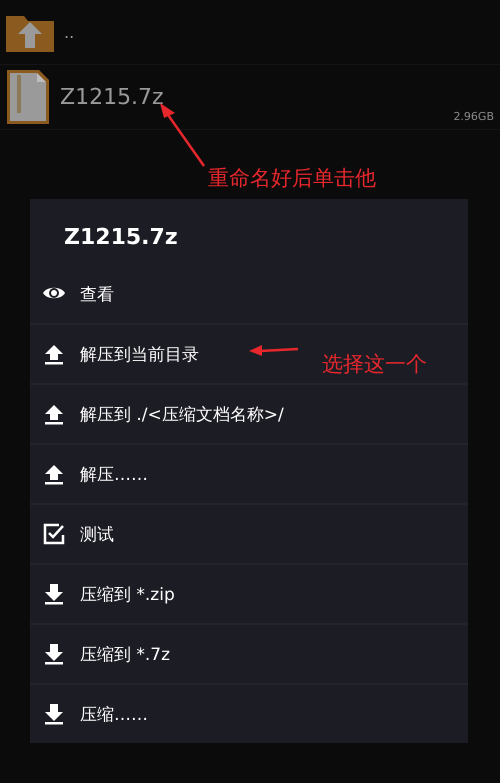  I want to click on menu-item: 压缩到 *.7z, so click(249, 655).